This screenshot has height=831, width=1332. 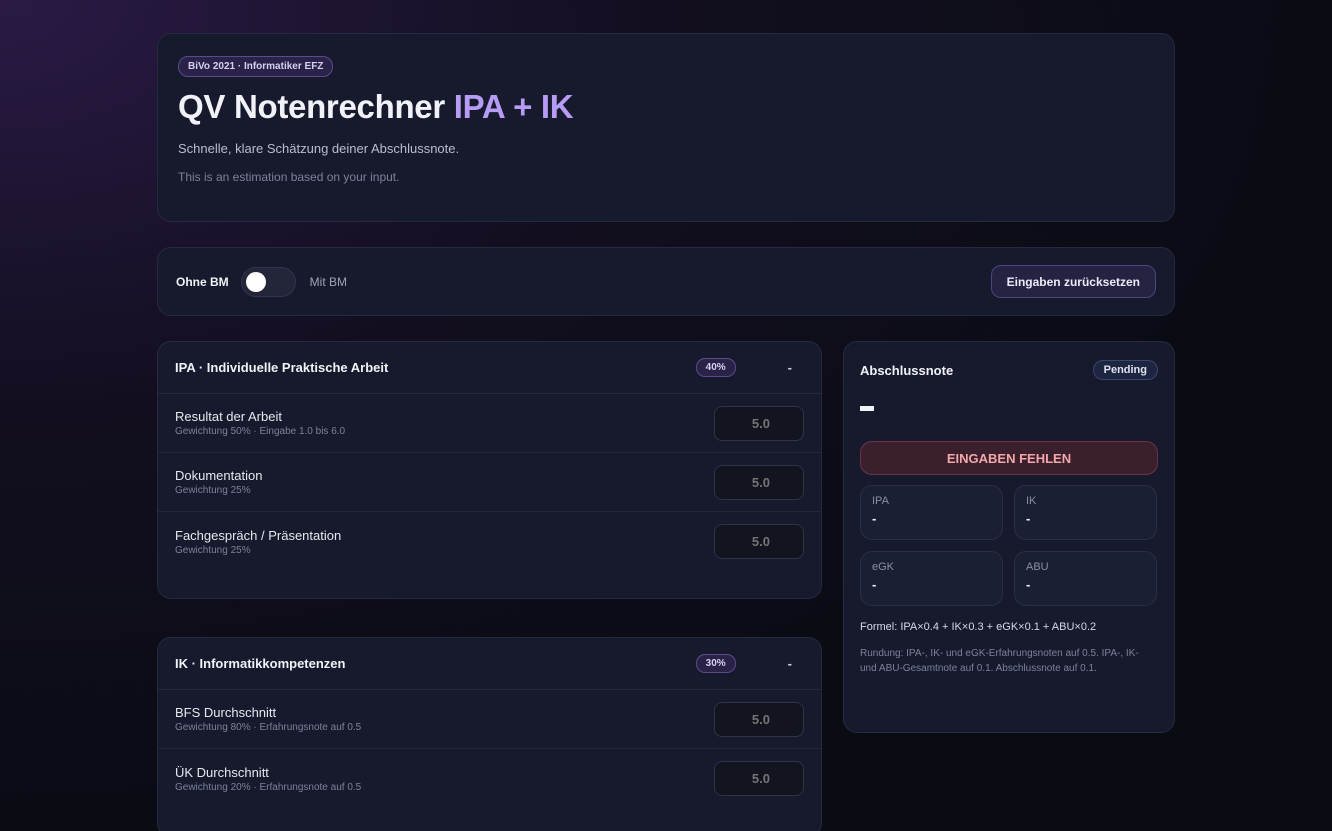 I want to click on row-sub: Gewichtung 50% · Eingabe 1.0 bis 6.0, so click(x=260, y=431).